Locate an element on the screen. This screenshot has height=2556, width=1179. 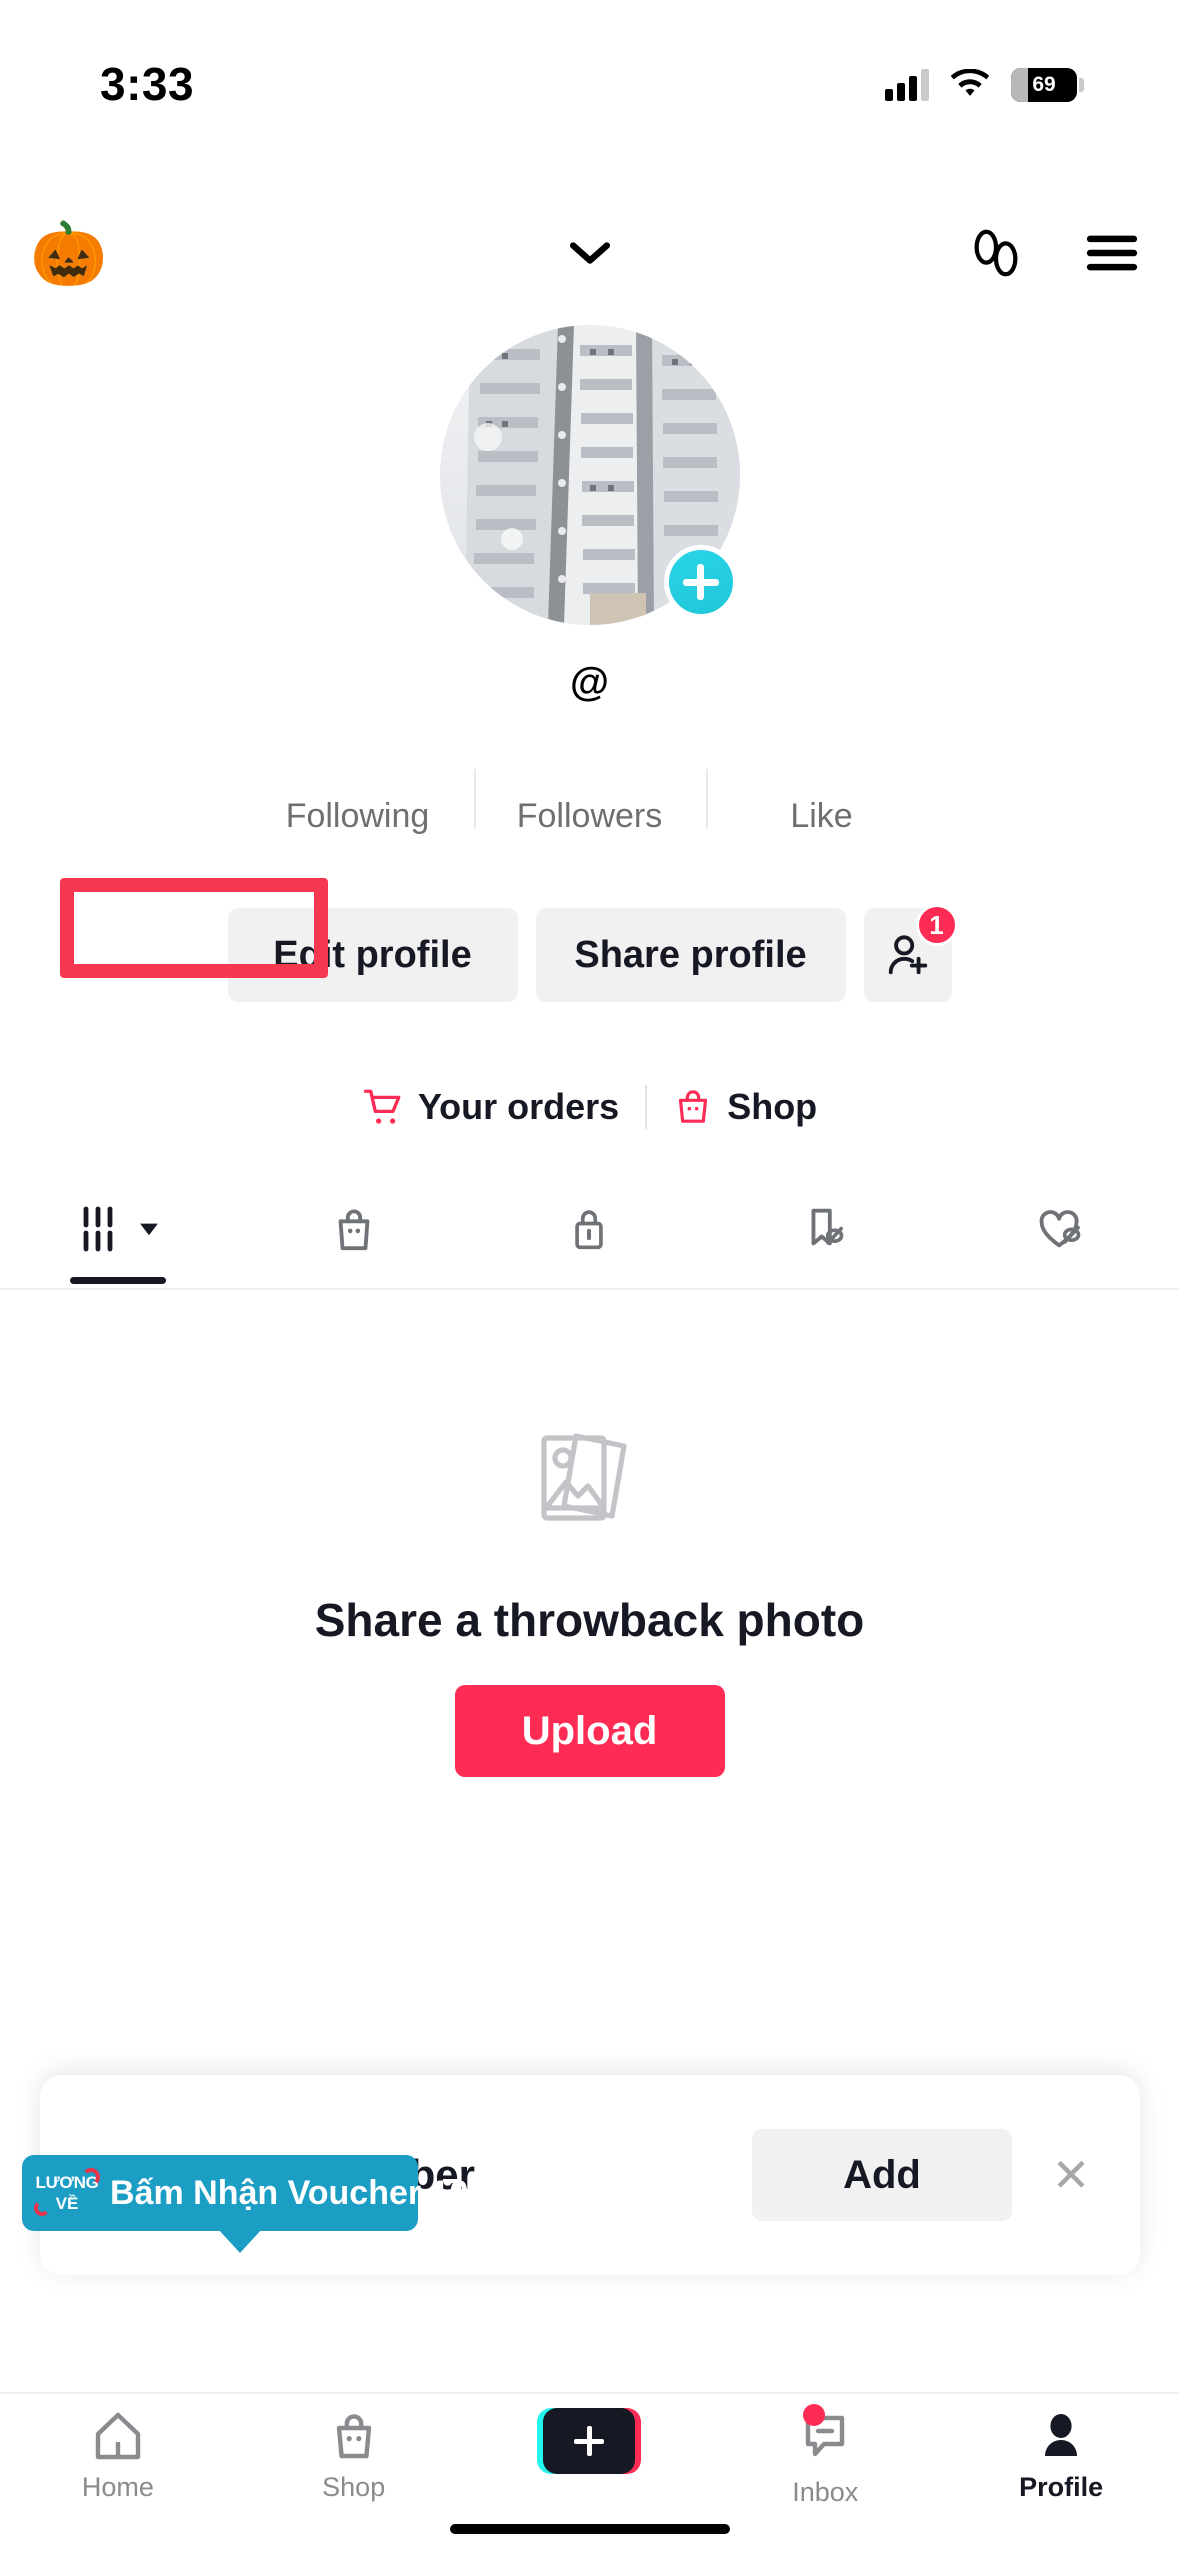
edit-profile-button: Edit profile is located at coordinates (372, 955).